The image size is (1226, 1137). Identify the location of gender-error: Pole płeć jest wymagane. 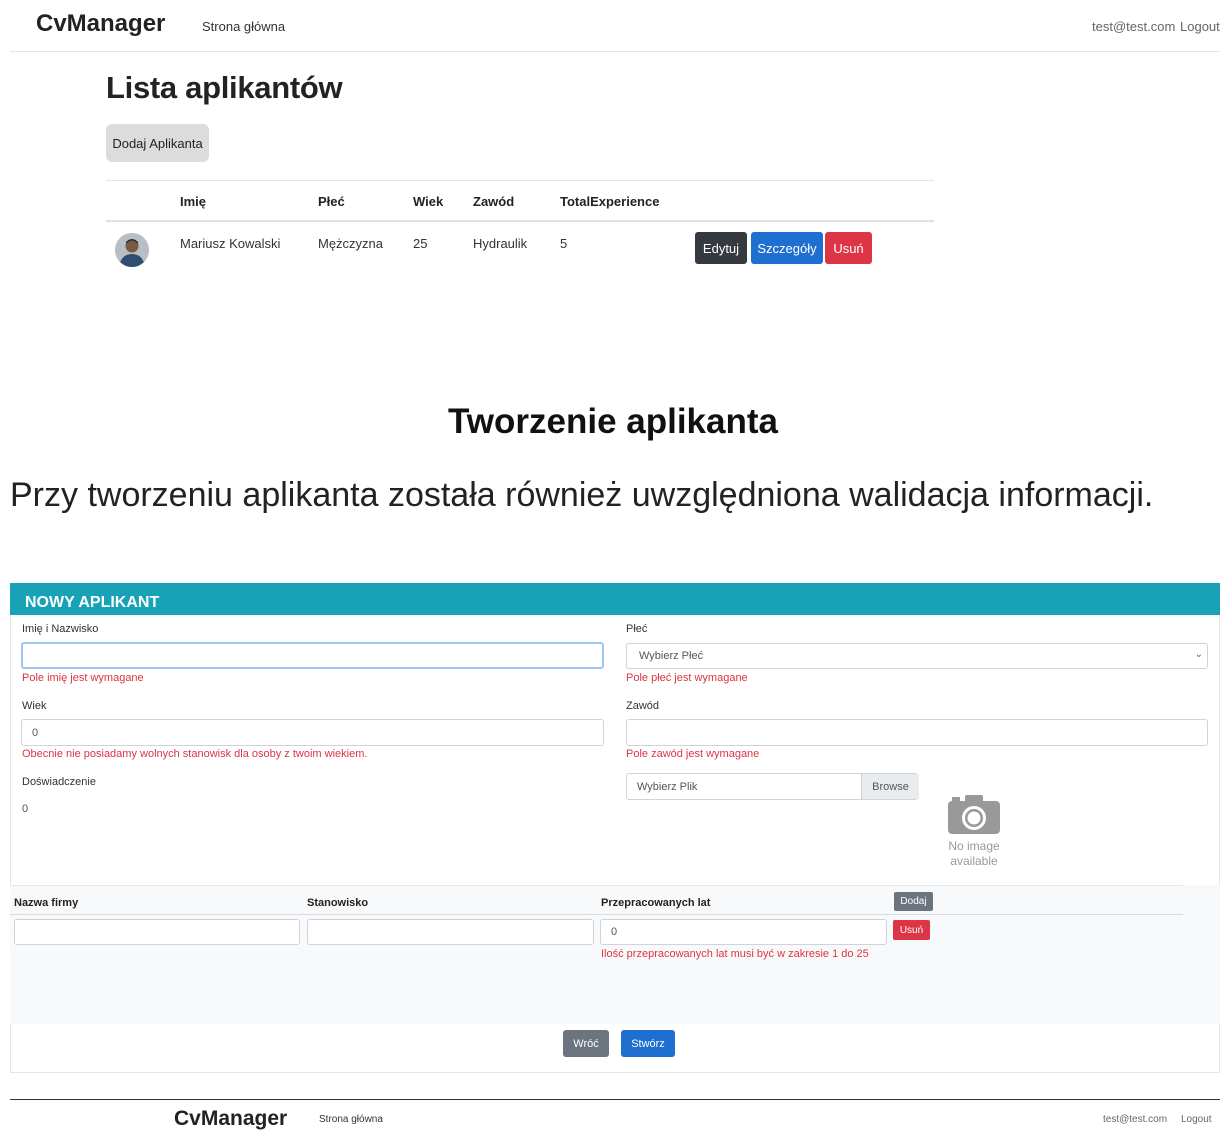
(687, 678).